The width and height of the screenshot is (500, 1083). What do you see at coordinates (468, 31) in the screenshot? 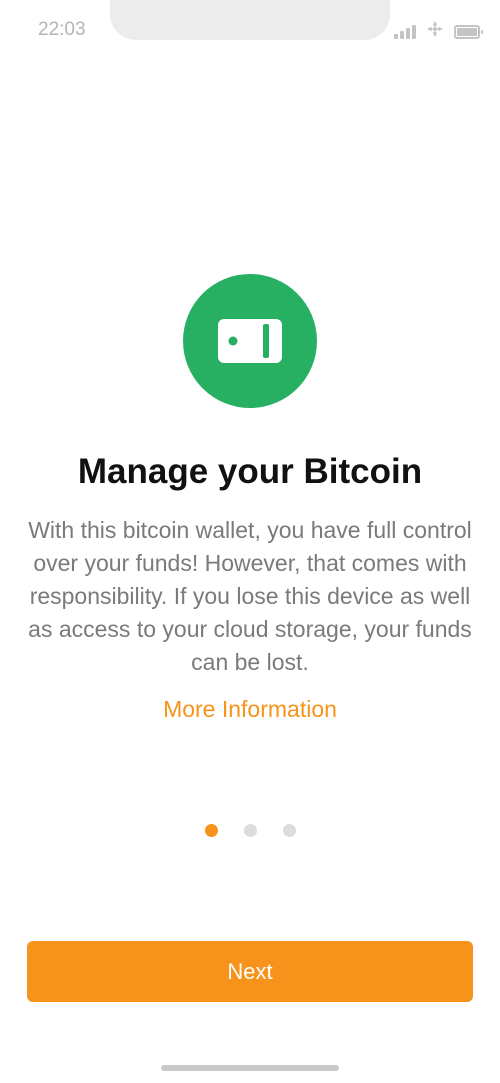
I see `battery-icon` at bounding box center [468, 31].